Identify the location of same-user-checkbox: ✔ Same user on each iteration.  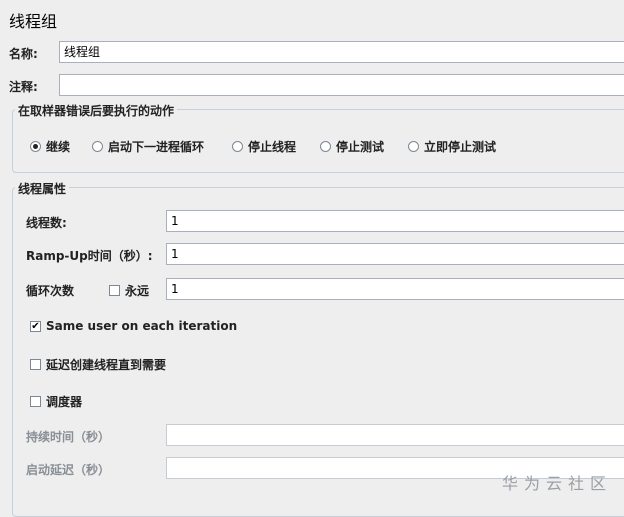
(133, 326).